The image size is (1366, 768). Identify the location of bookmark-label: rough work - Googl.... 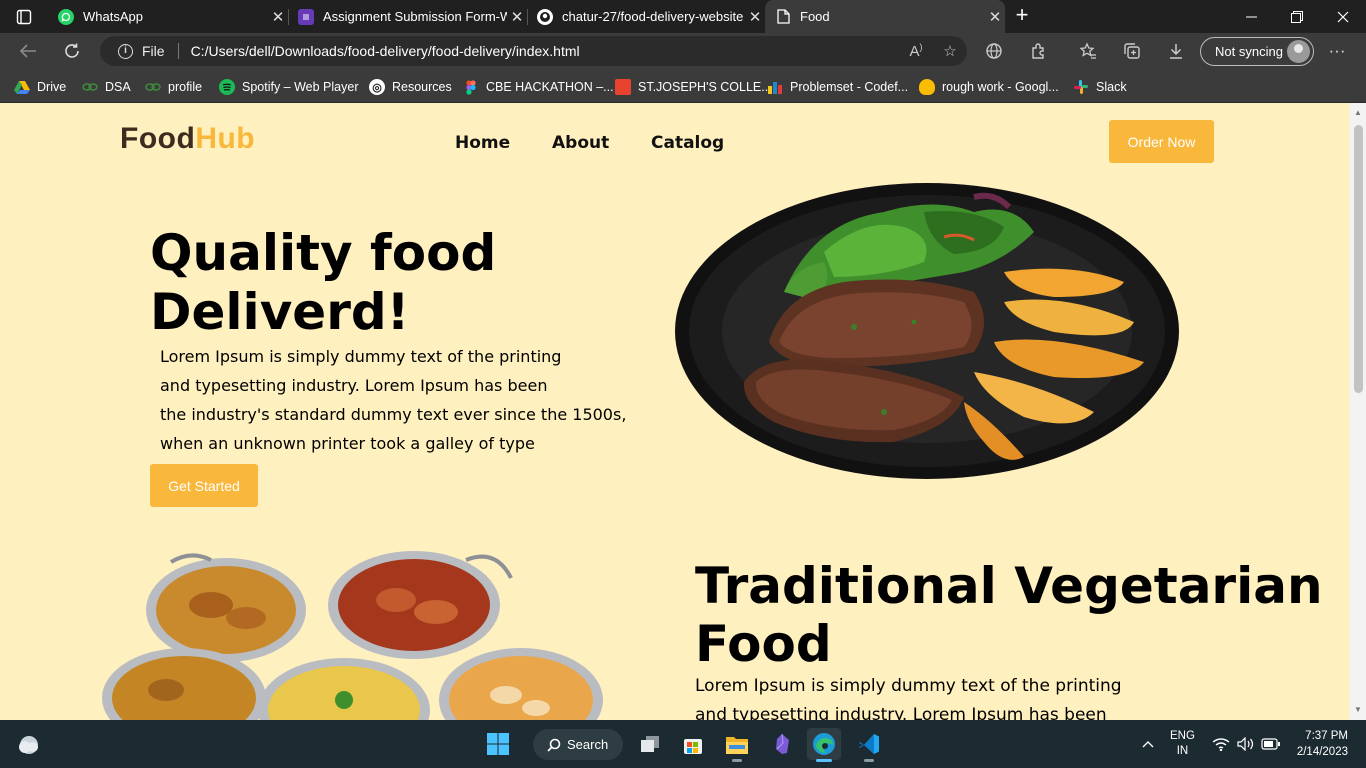
(1000, 87).